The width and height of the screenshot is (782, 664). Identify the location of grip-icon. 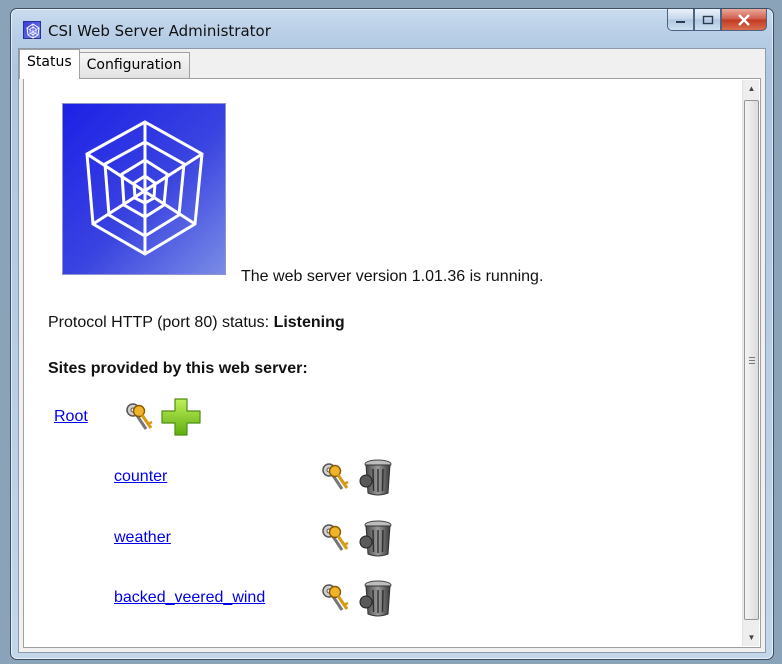
(752, 360).